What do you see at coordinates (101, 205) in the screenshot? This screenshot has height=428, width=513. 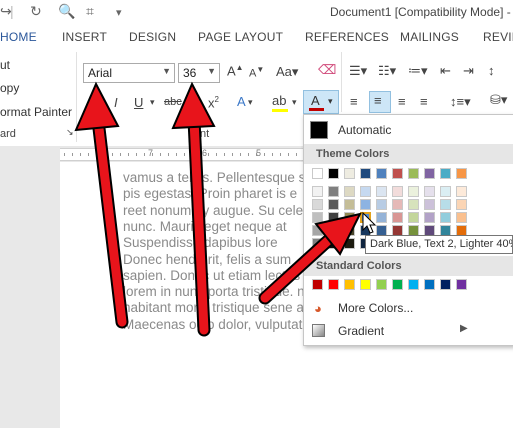 I see `red-arrow-font-name` at bounding box center [101, 205].